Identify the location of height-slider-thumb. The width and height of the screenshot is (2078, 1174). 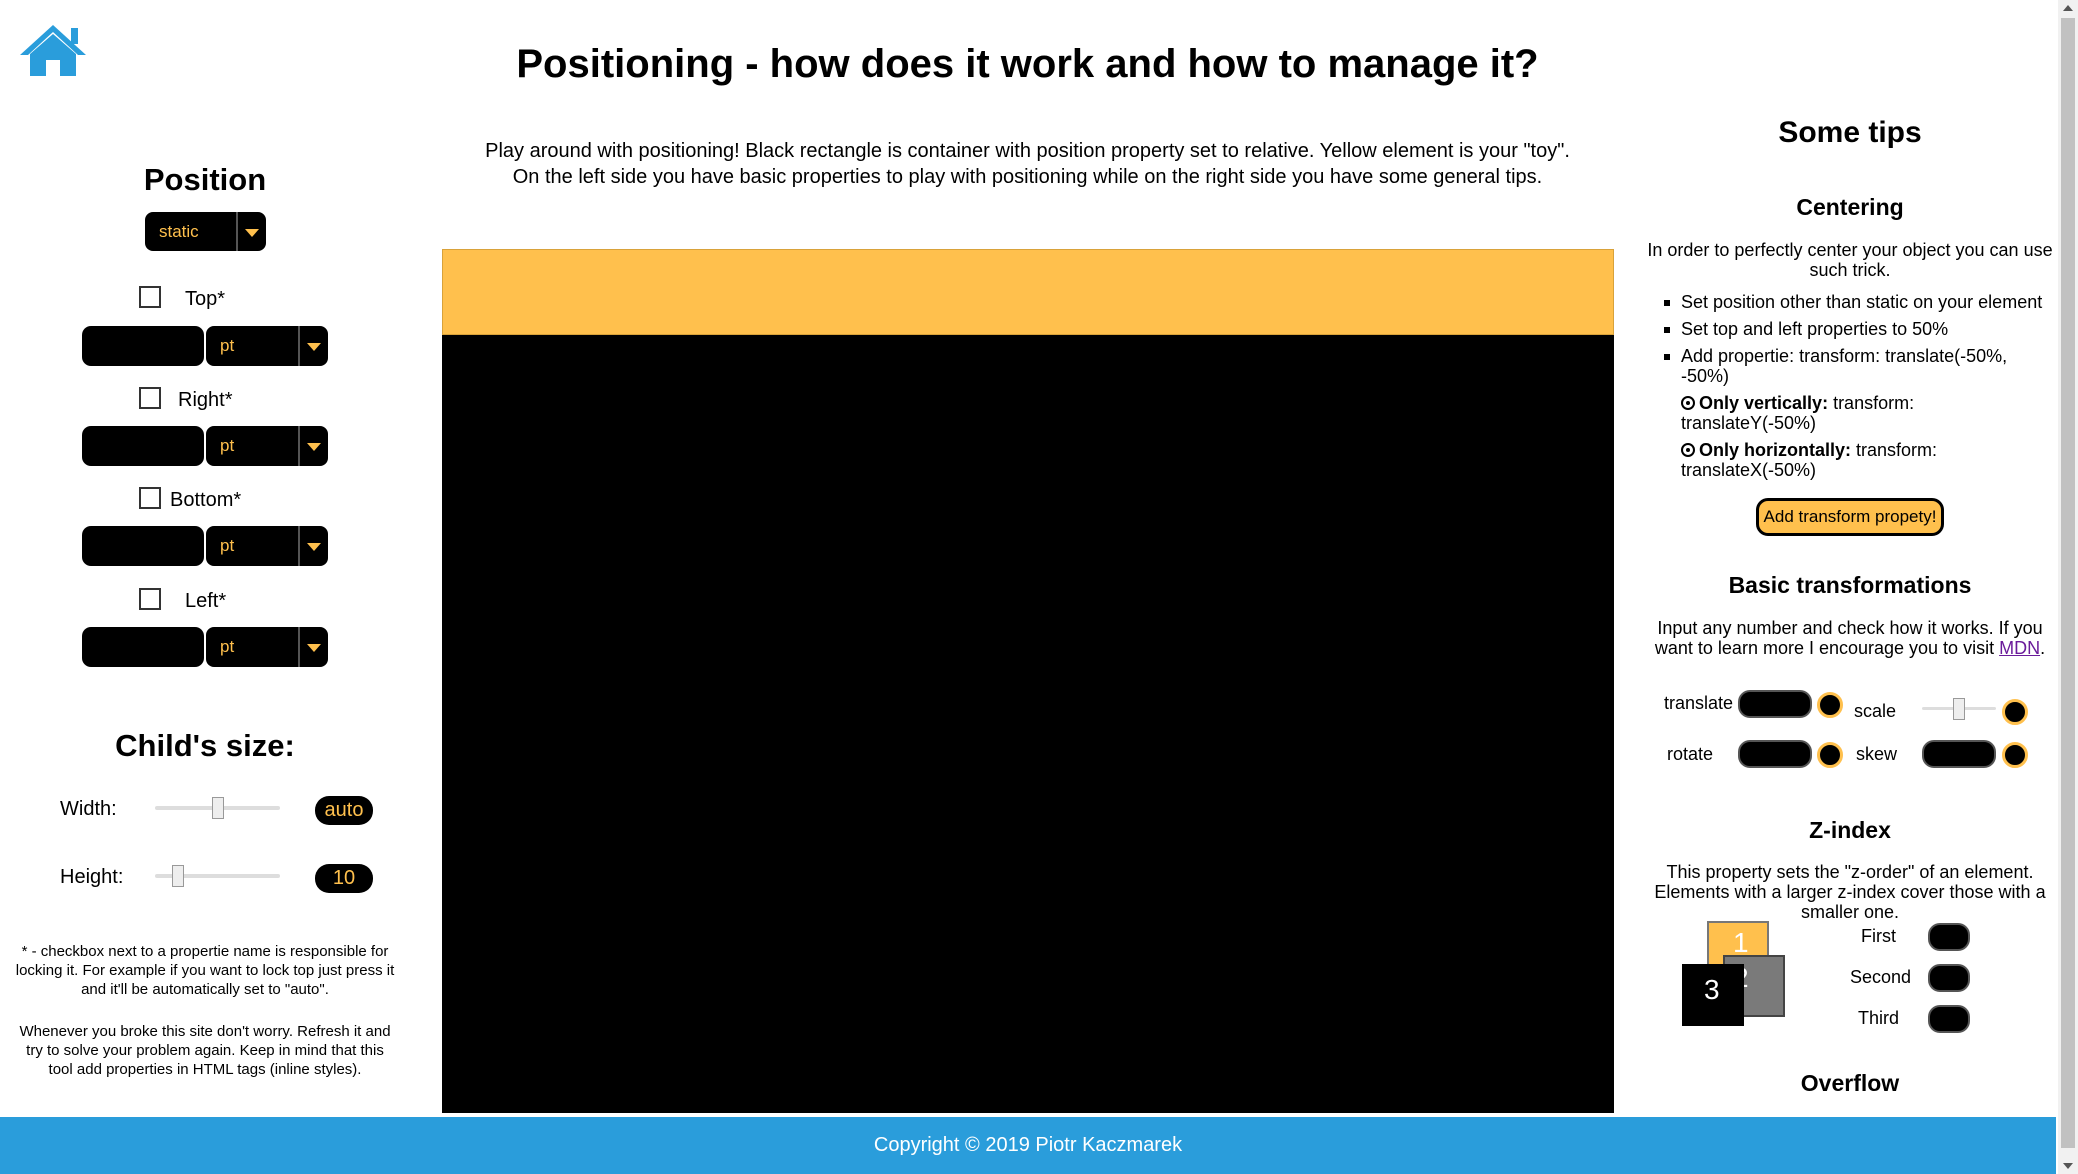
(177, 876).